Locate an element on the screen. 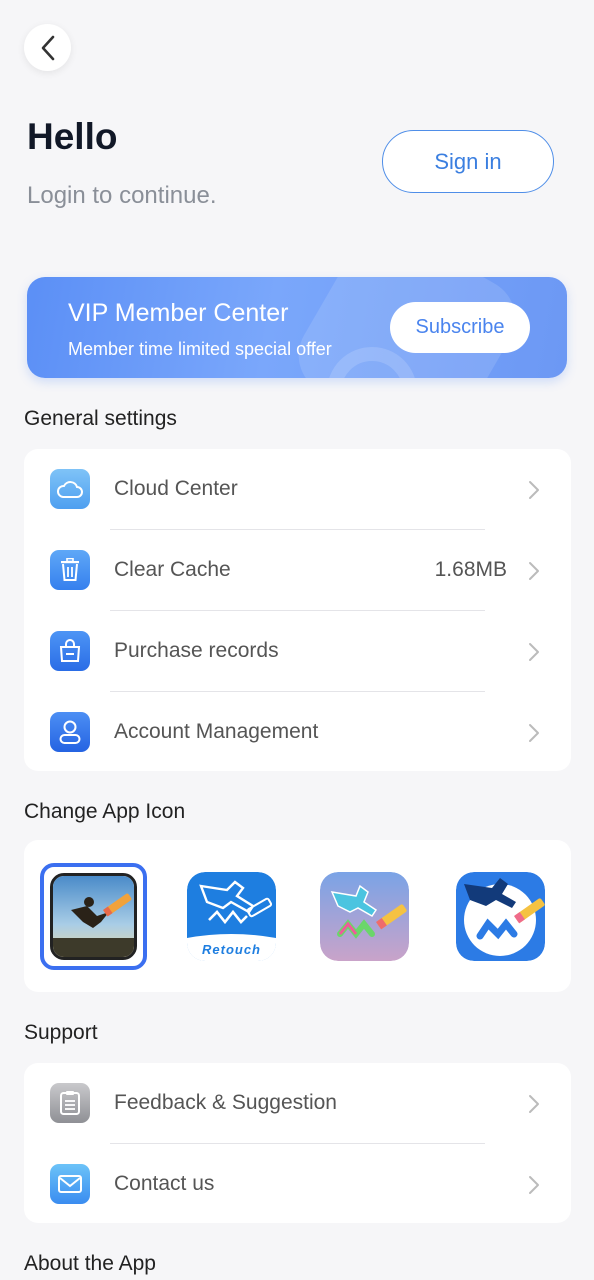 This screenshot has width=594, height=1280. settings-row-account-management: Account Management is located at coordinates (297, 732).